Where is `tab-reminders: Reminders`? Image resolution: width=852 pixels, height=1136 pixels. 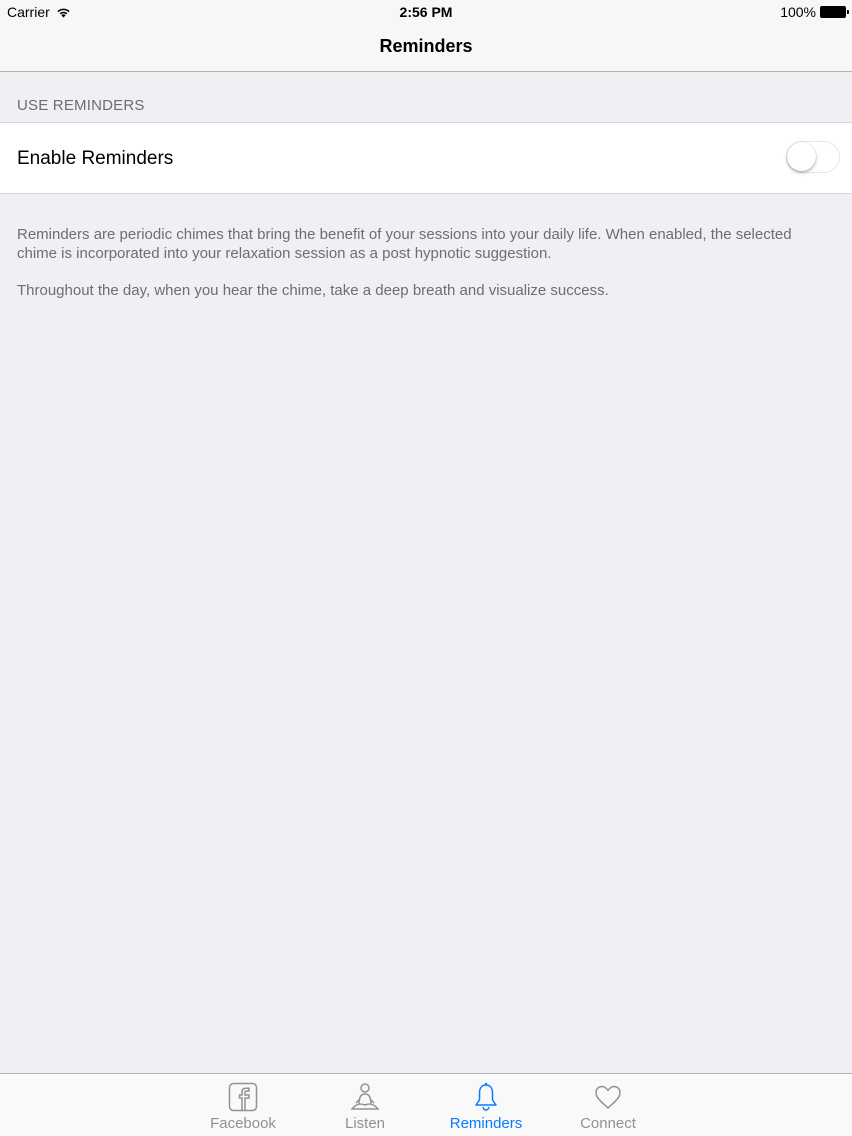
tab-reminders: Reminders is located at coordinates (486, 1105).